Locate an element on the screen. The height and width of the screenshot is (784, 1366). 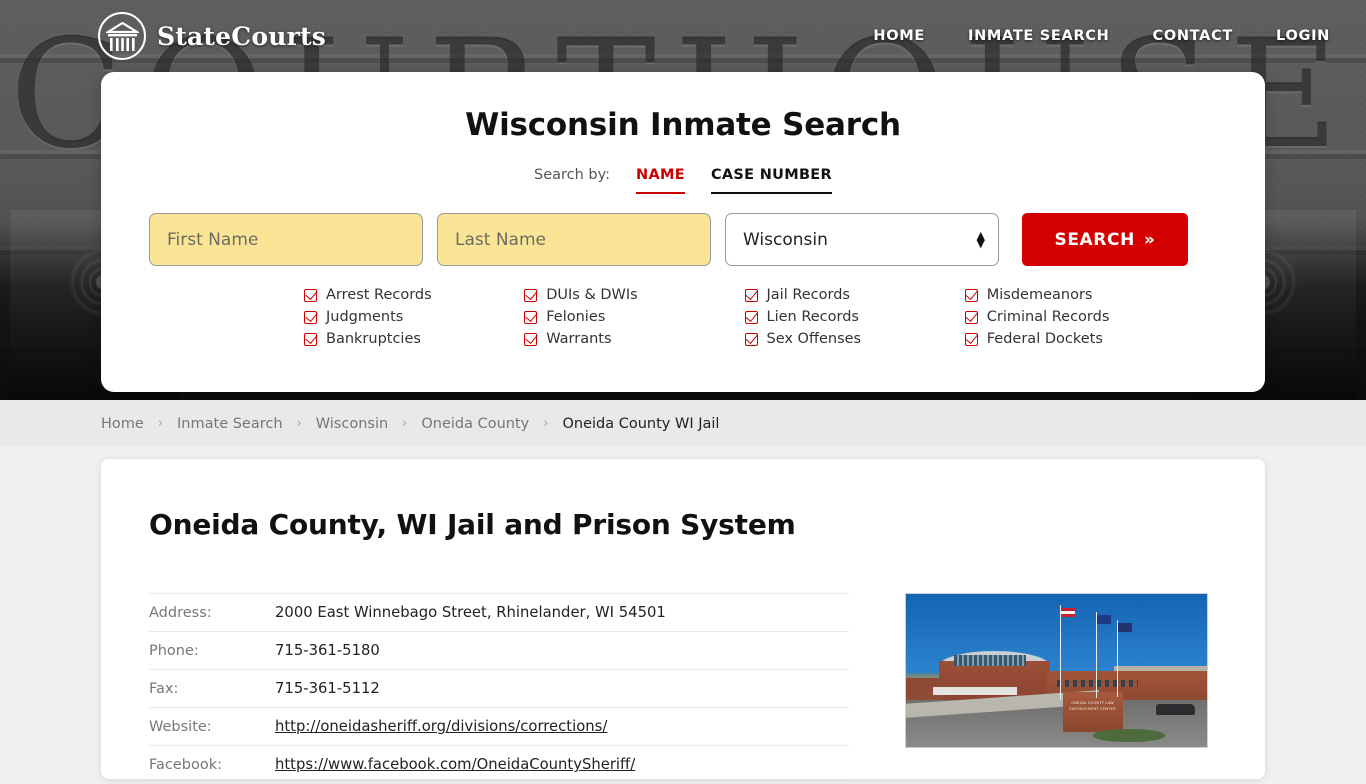
record-type-item: Federal Dockets is located at coordinates (1074, 339).